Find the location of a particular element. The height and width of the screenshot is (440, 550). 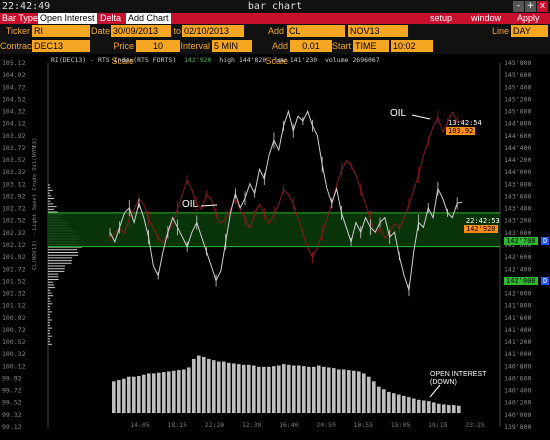

band-bottom-marker: D is located at coordinates (545, 281).